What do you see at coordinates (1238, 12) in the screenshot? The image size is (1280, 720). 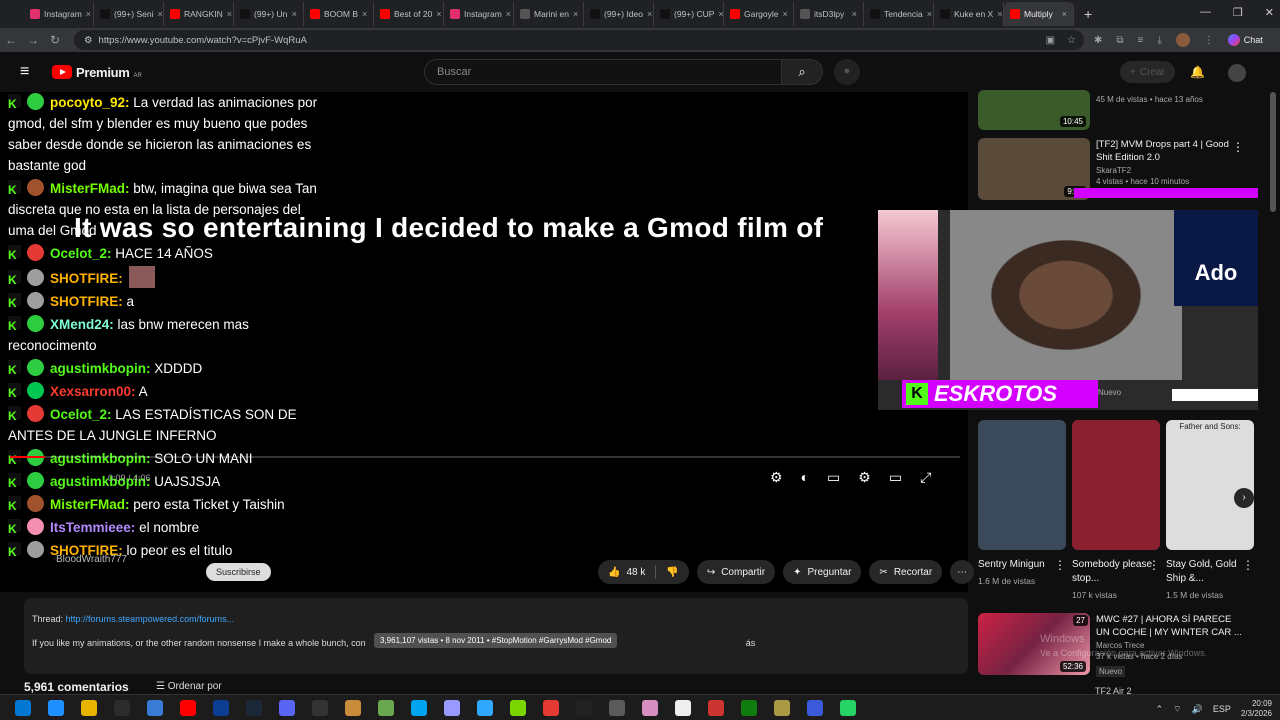 I see `restore-icon: ❐` at bounding box center [1238, 12].